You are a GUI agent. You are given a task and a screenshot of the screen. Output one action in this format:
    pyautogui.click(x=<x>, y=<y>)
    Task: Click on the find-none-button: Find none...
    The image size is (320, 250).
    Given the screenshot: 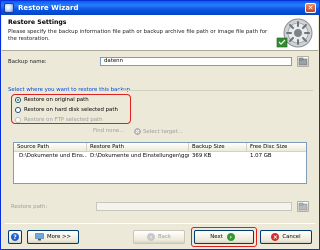 What is the action you would take?
    pyautogui.click(x=108, y=131)
    